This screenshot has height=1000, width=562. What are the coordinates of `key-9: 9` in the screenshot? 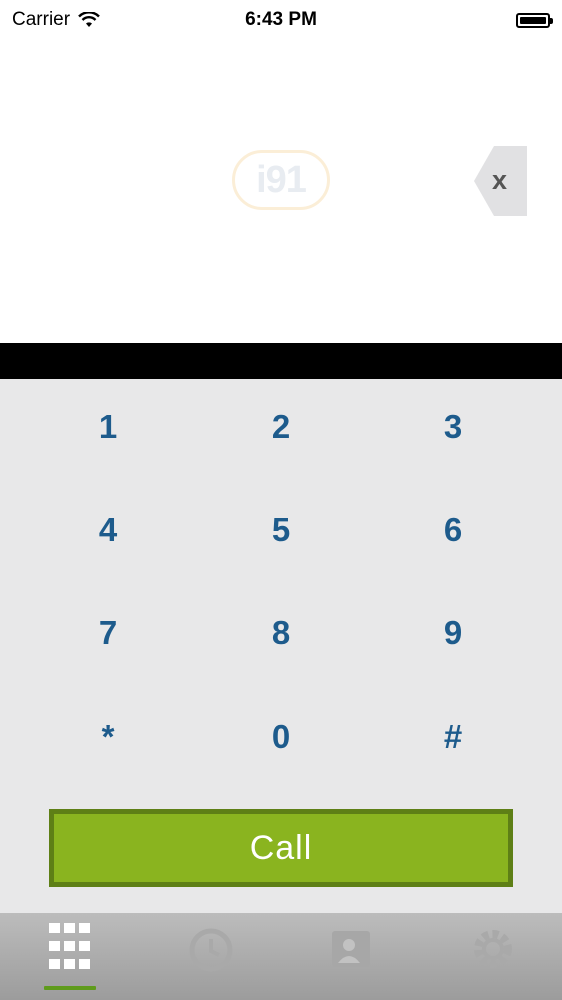 It's located at (453, 633).